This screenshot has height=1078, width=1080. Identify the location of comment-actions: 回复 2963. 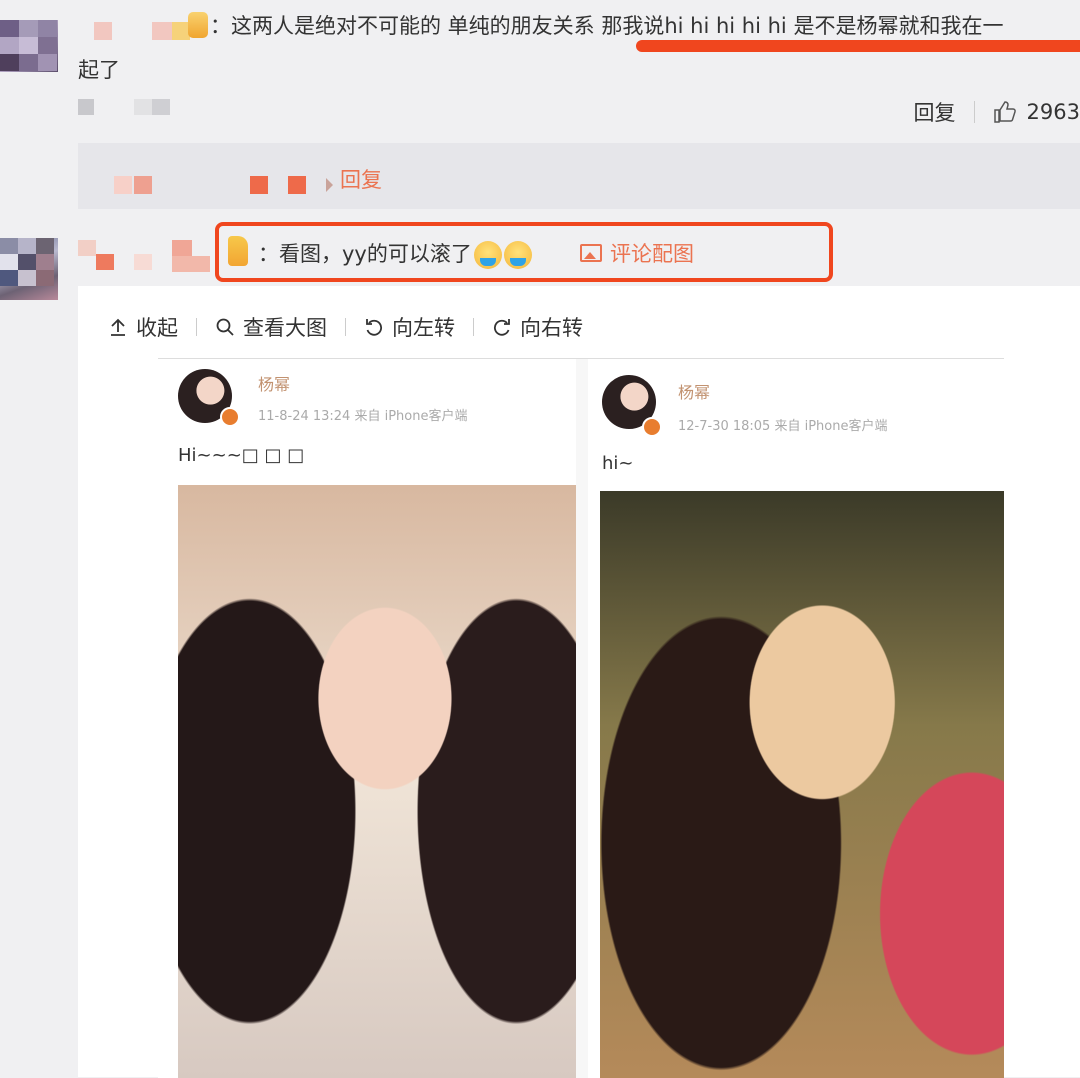
(997, 112).